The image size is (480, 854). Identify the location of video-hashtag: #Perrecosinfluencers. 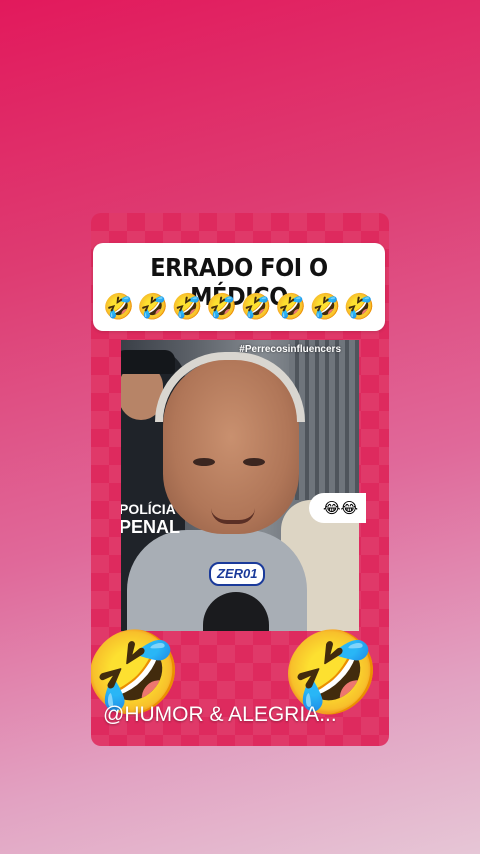
(290, 349).